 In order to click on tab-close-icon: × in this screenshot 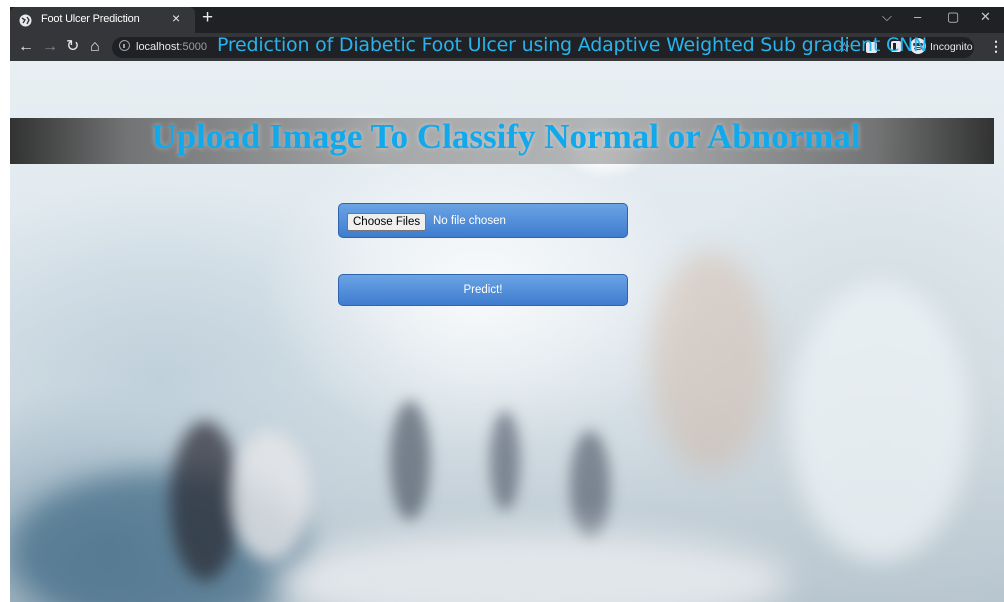, I will do `click(176, 18)`.